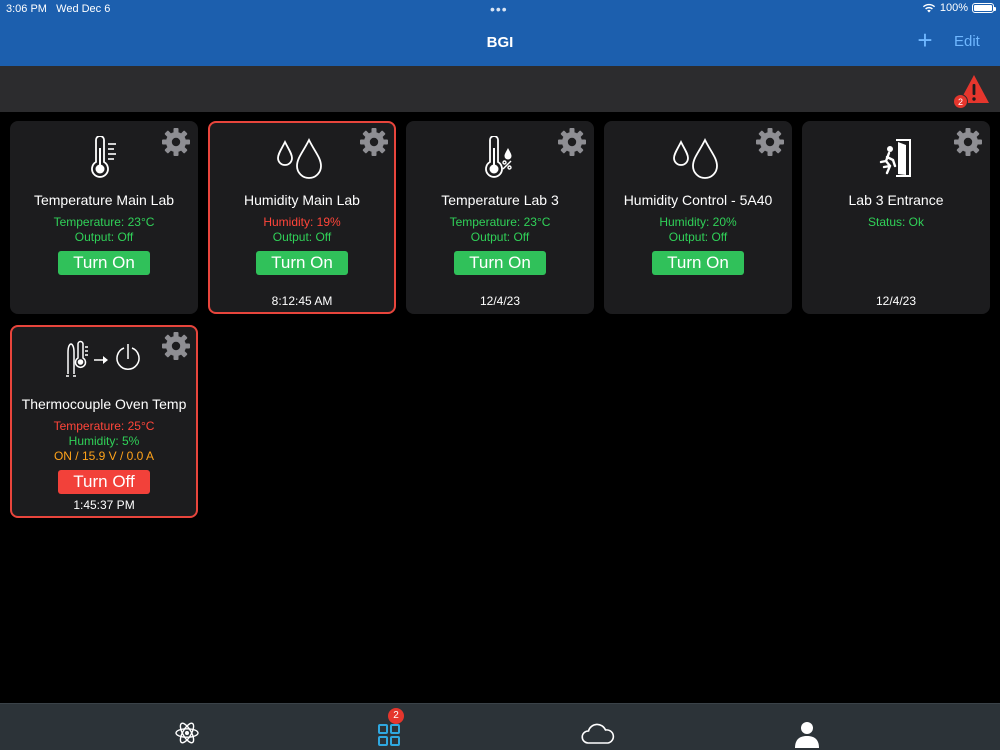 Image resolution: width=1000 pixels, height=750 pixels. Describe the element at coordinates (104, 482) in the screenshot. I see `turn-off-button: Turn Off` at that location.